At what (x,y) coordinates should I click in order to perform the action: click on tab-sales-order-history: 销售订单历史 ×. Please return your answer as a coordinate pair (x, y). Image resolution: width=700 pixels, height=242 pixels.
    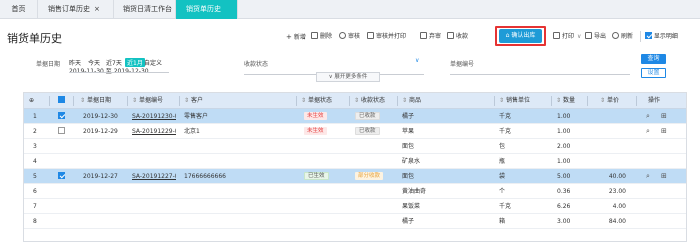
    Looking at the image, I should click on (76, 9).